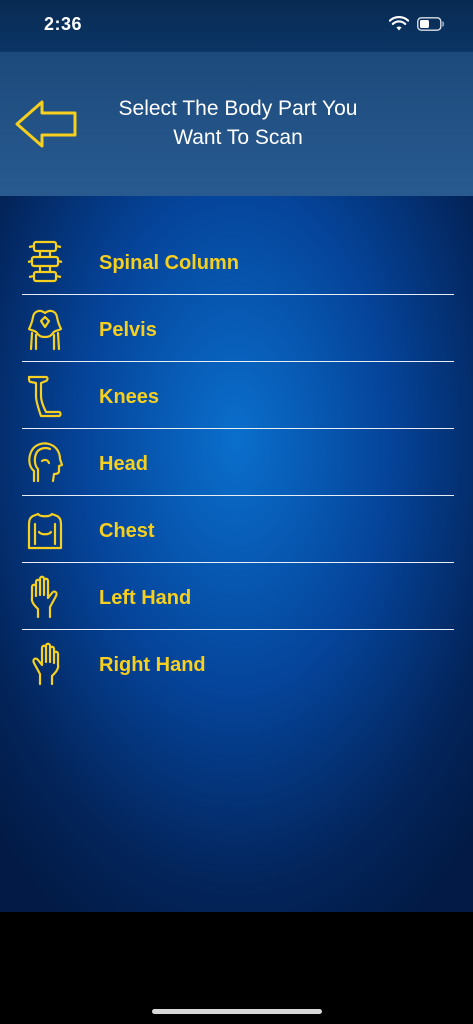 The height and width of the screenshot is (1024, 473). I want to click on home-indicator, so click(237, 1011).